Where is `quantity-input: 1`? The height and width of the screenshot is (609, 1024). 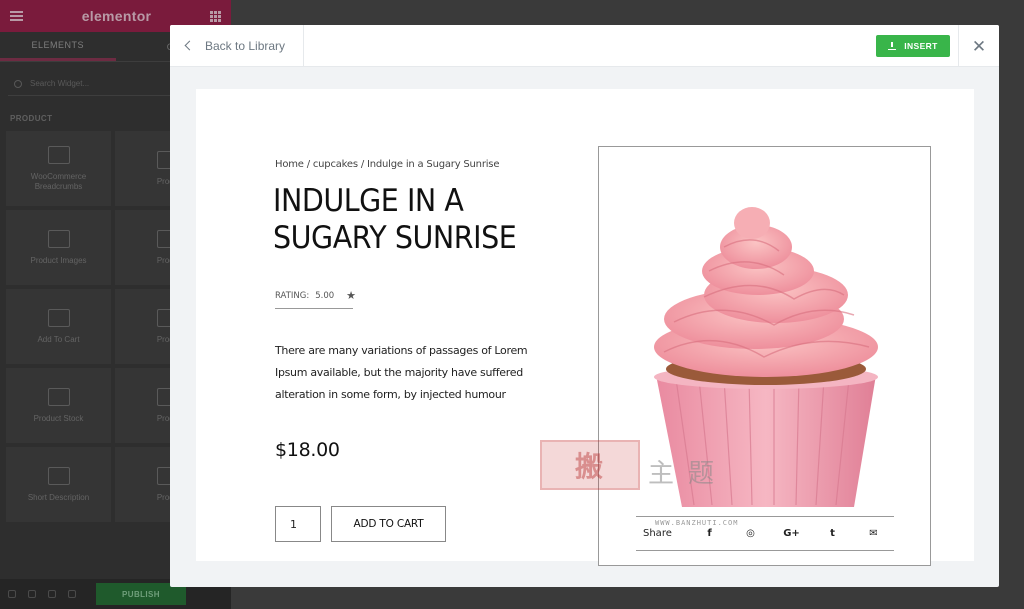
quantity-input: 1 is located at coordinates (298, 524).